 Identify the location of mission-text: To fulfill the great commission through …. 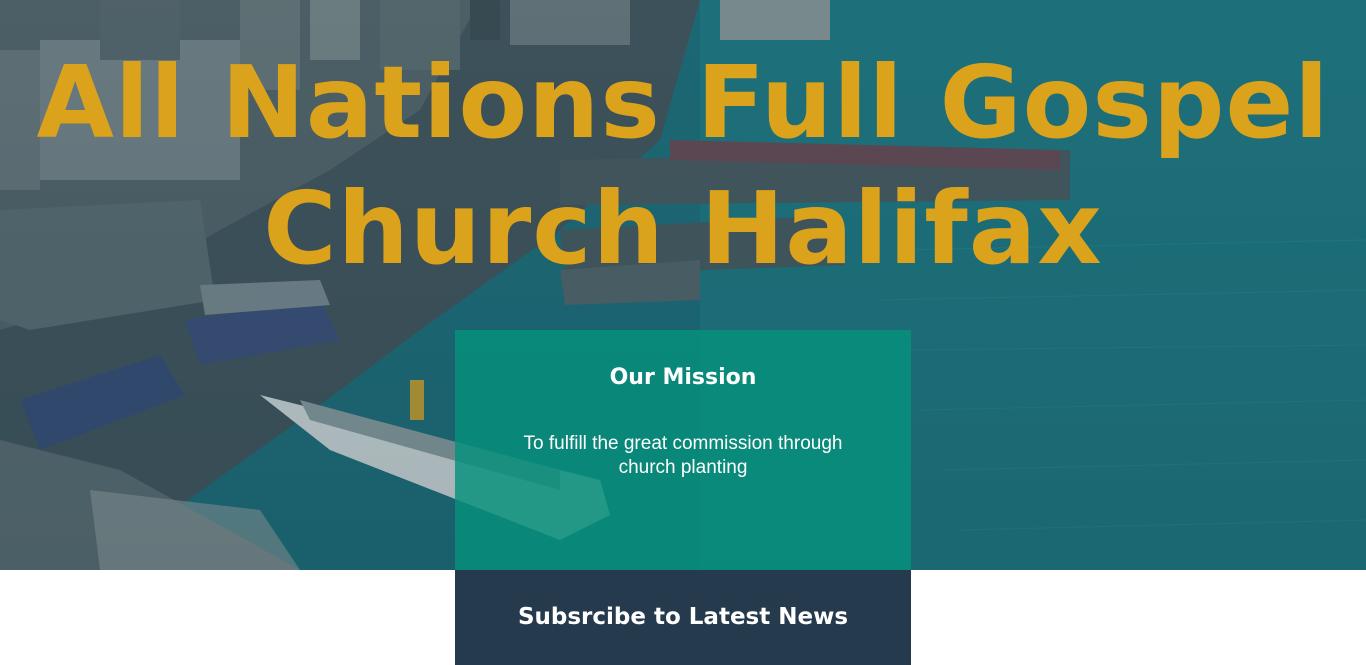
(683, 455).